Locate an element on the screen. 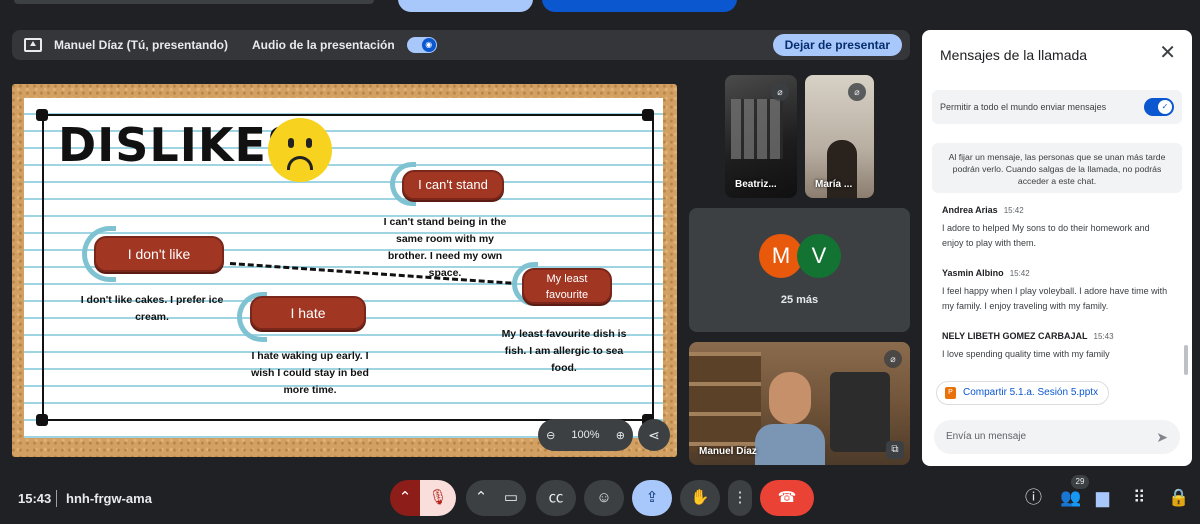 The width and height of the screenshot is (1200, 524). top-strip is located at coordinates (600, 10).